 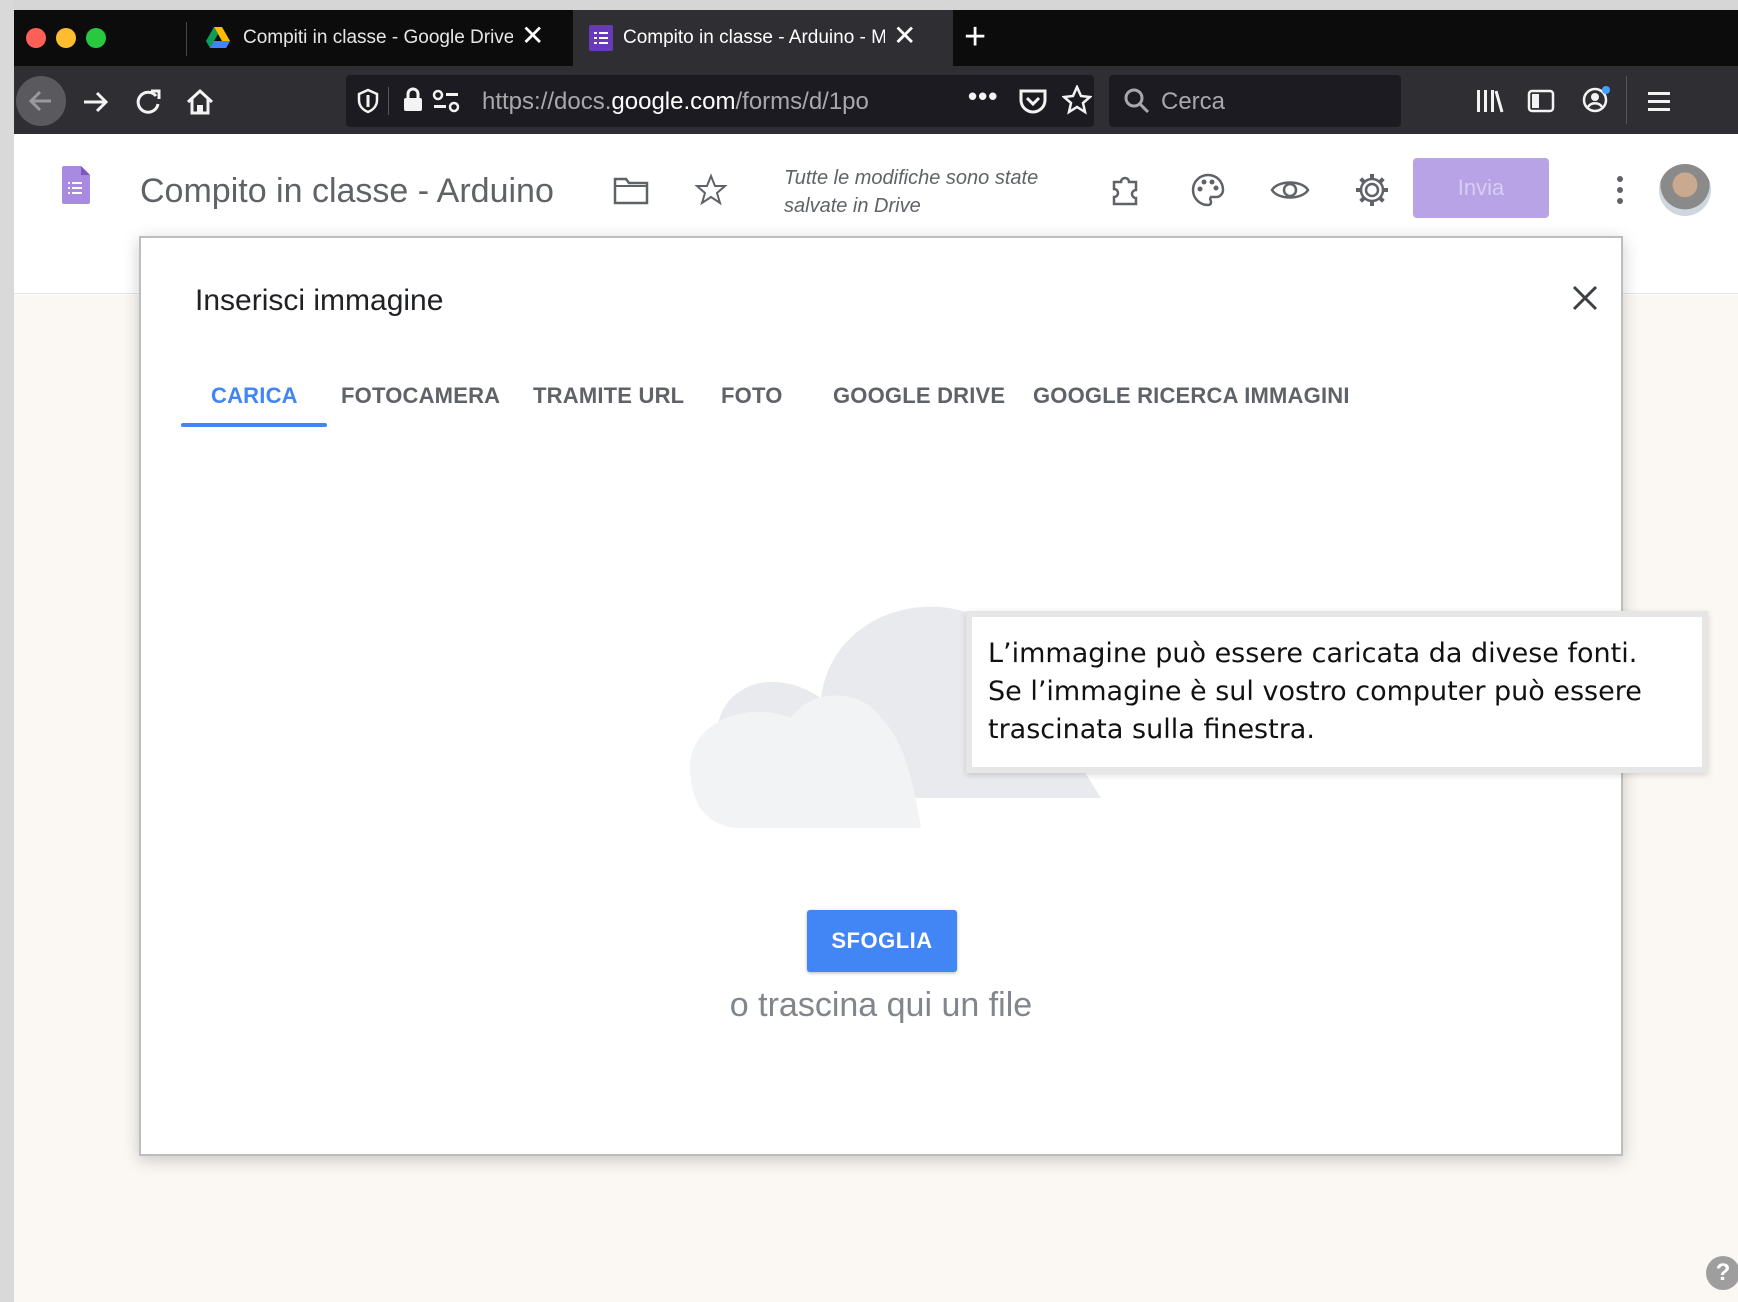 What do you see at coordinates (881, 1005) in the screenshot?
I see `drag-hint: o trascina qui un file` at bounding box center [881, 1005].